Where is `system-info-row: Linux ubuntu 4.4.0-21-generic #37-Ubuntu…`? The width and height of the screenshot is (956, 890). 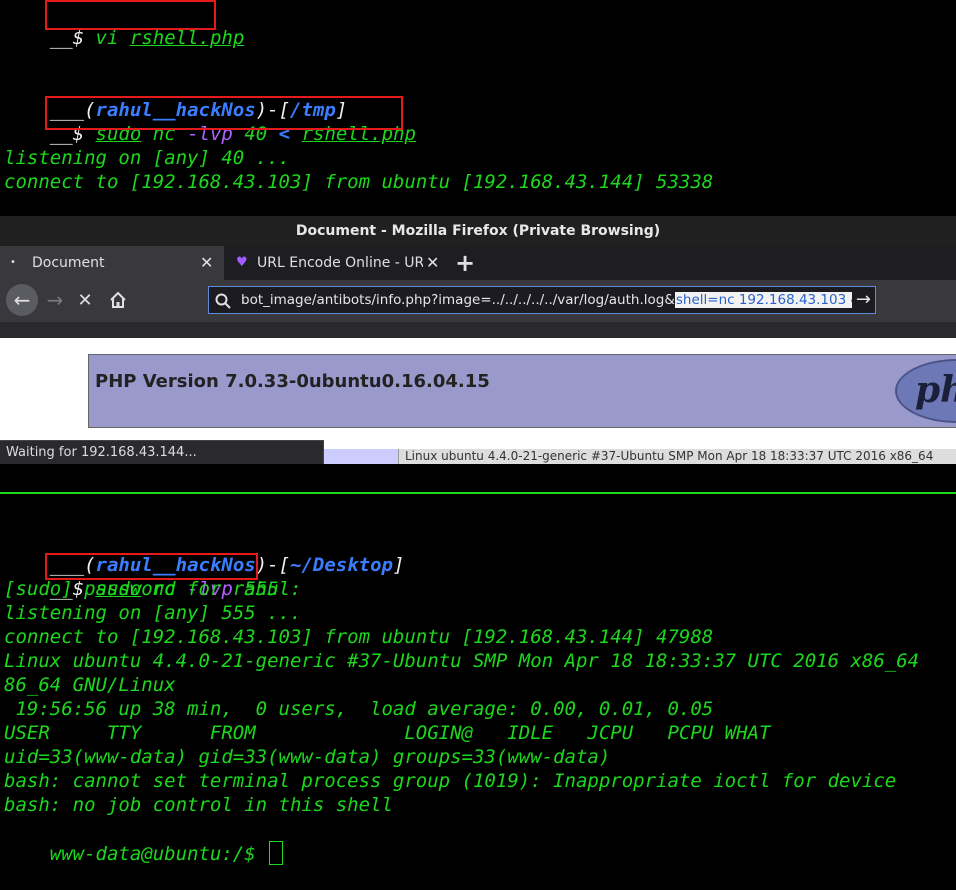
system-info-row: Linux ubuntu 4.4.0-21-generic #37-Ubuntu… is located at coordinates (677, 456).